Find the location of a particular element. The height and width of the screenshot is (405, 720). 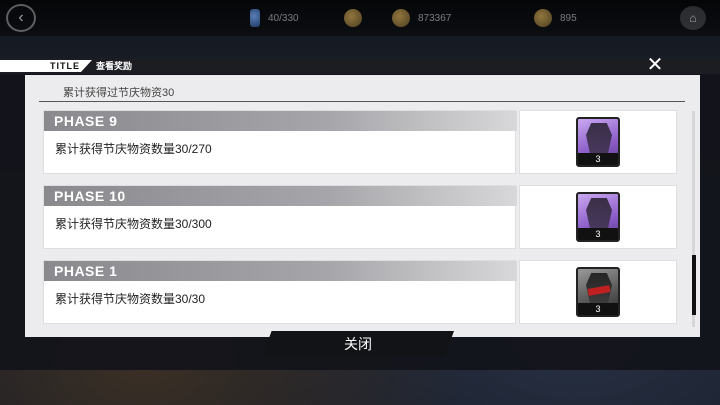

coin-value: 873367 is located at coordinates (435, 18).